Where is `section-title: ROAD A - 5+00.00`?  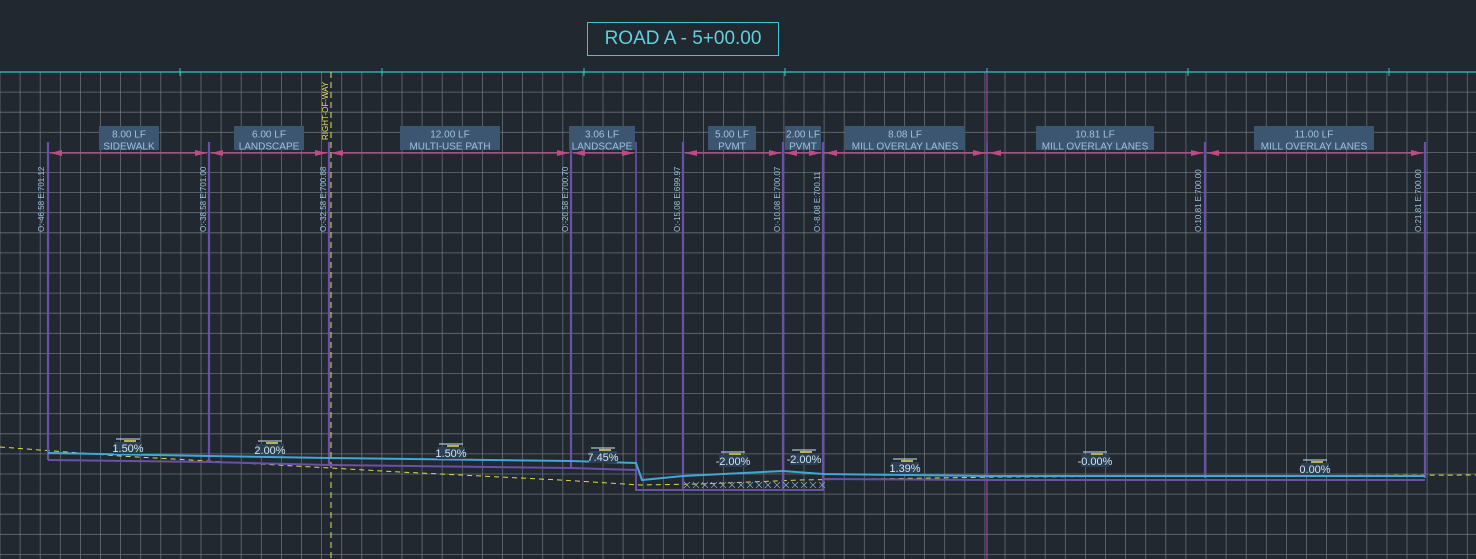 section-title: ROAD A - 5+00.00 is located at coordinates (683, 39).